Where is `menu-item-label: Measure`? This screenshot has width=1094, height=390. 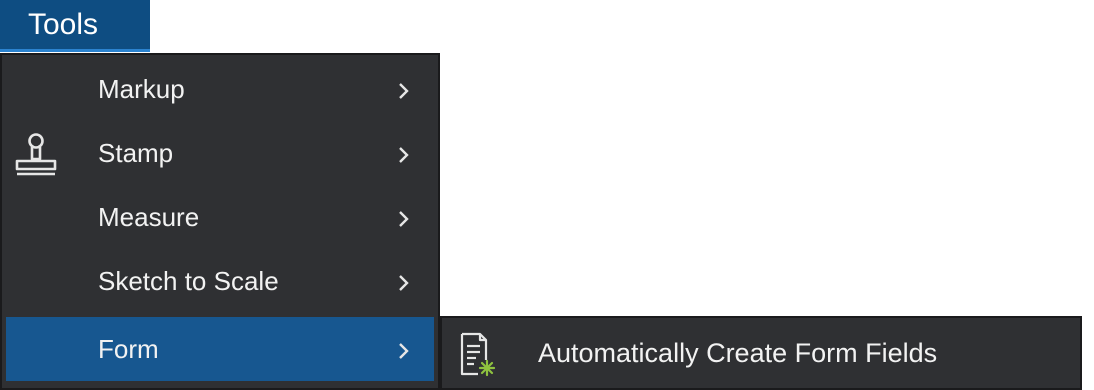
menu-item-label: Measure is located at coordinates (149, 217).